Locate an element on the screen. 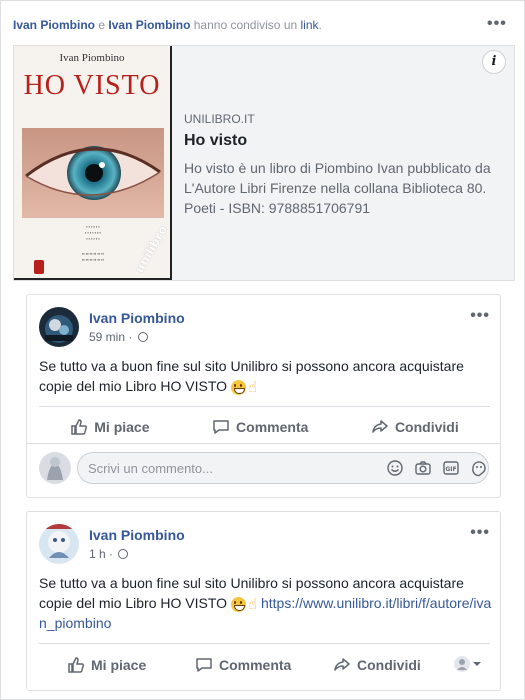  post-time: 1 h · is located at coordinates (101, 554).